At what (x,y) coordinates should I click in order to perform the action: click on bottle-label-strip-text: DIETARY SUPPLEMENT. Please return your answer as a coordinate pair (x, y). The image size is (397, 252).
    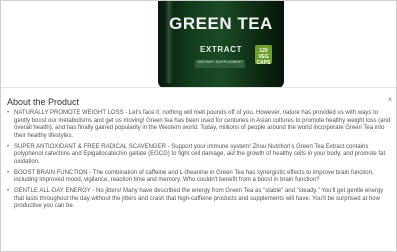
    Looking at the image, I should click on (220, 61).